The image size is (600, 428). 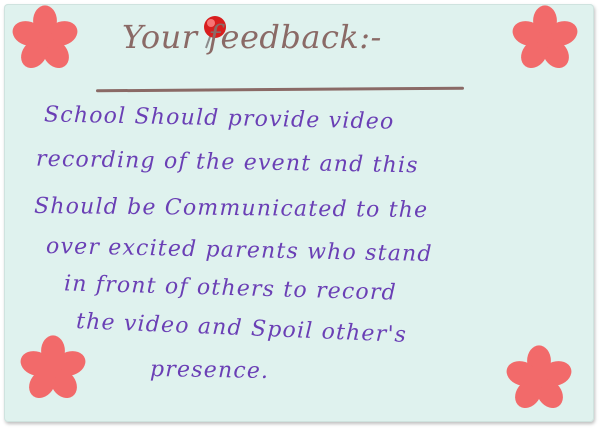 I want to click on note-heading: Your feedback:-, so click(x=252, y=37).